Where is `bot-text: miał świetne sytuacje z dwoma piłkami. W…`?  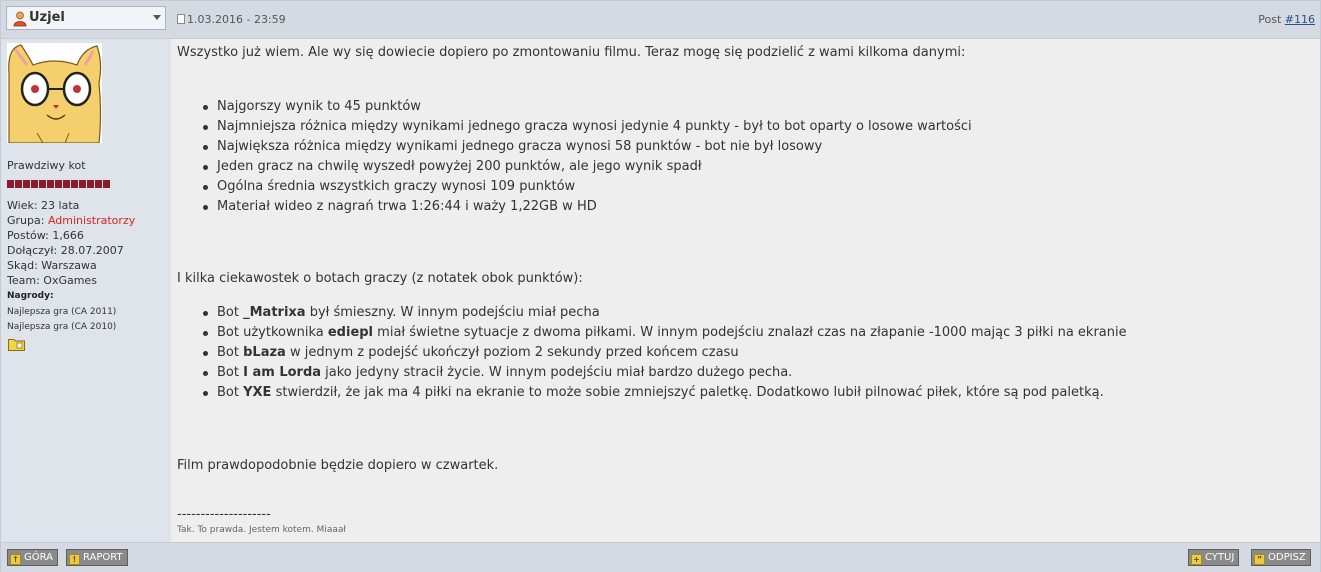
bot-text: miał świetne sytuacje z dwoma piłkami. W… is located at coordinates (750, 332).